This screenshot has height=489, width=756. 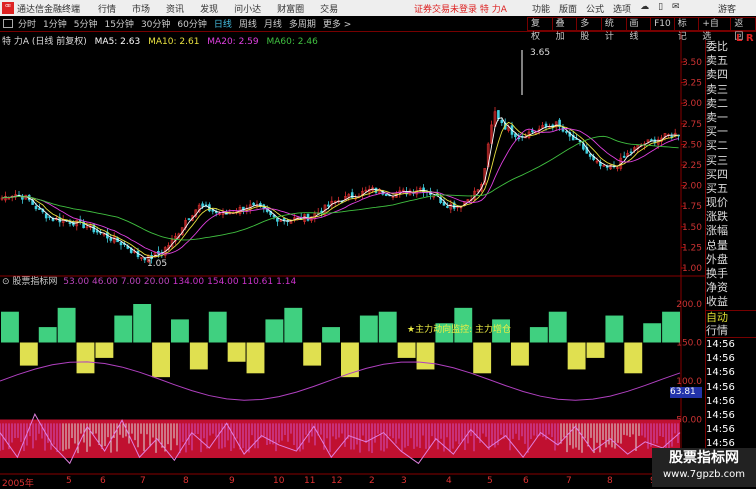 I want to click on date-tick-label: 2005年, so click(x=18, y=484).